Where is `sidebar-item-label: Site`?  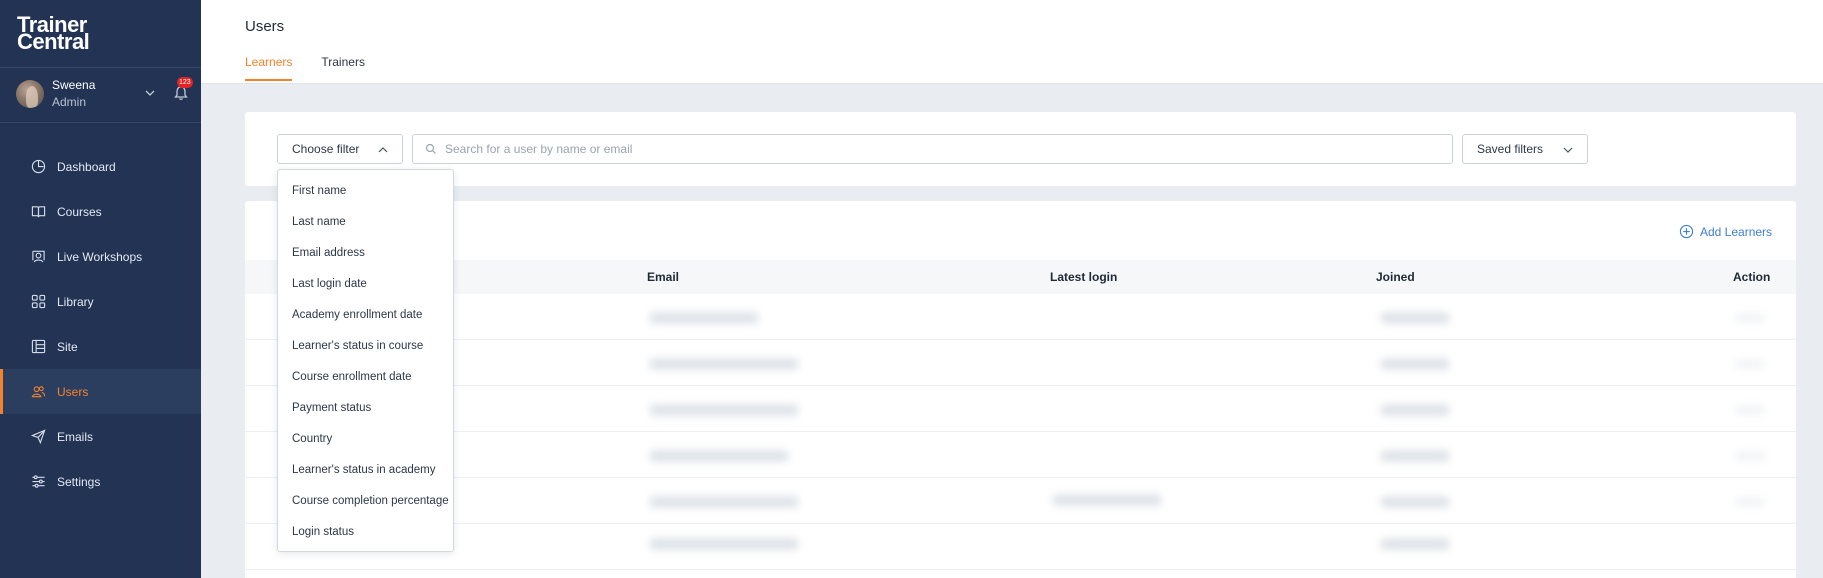
sidebar-item-label: Site is located at coordinates (67, 346).